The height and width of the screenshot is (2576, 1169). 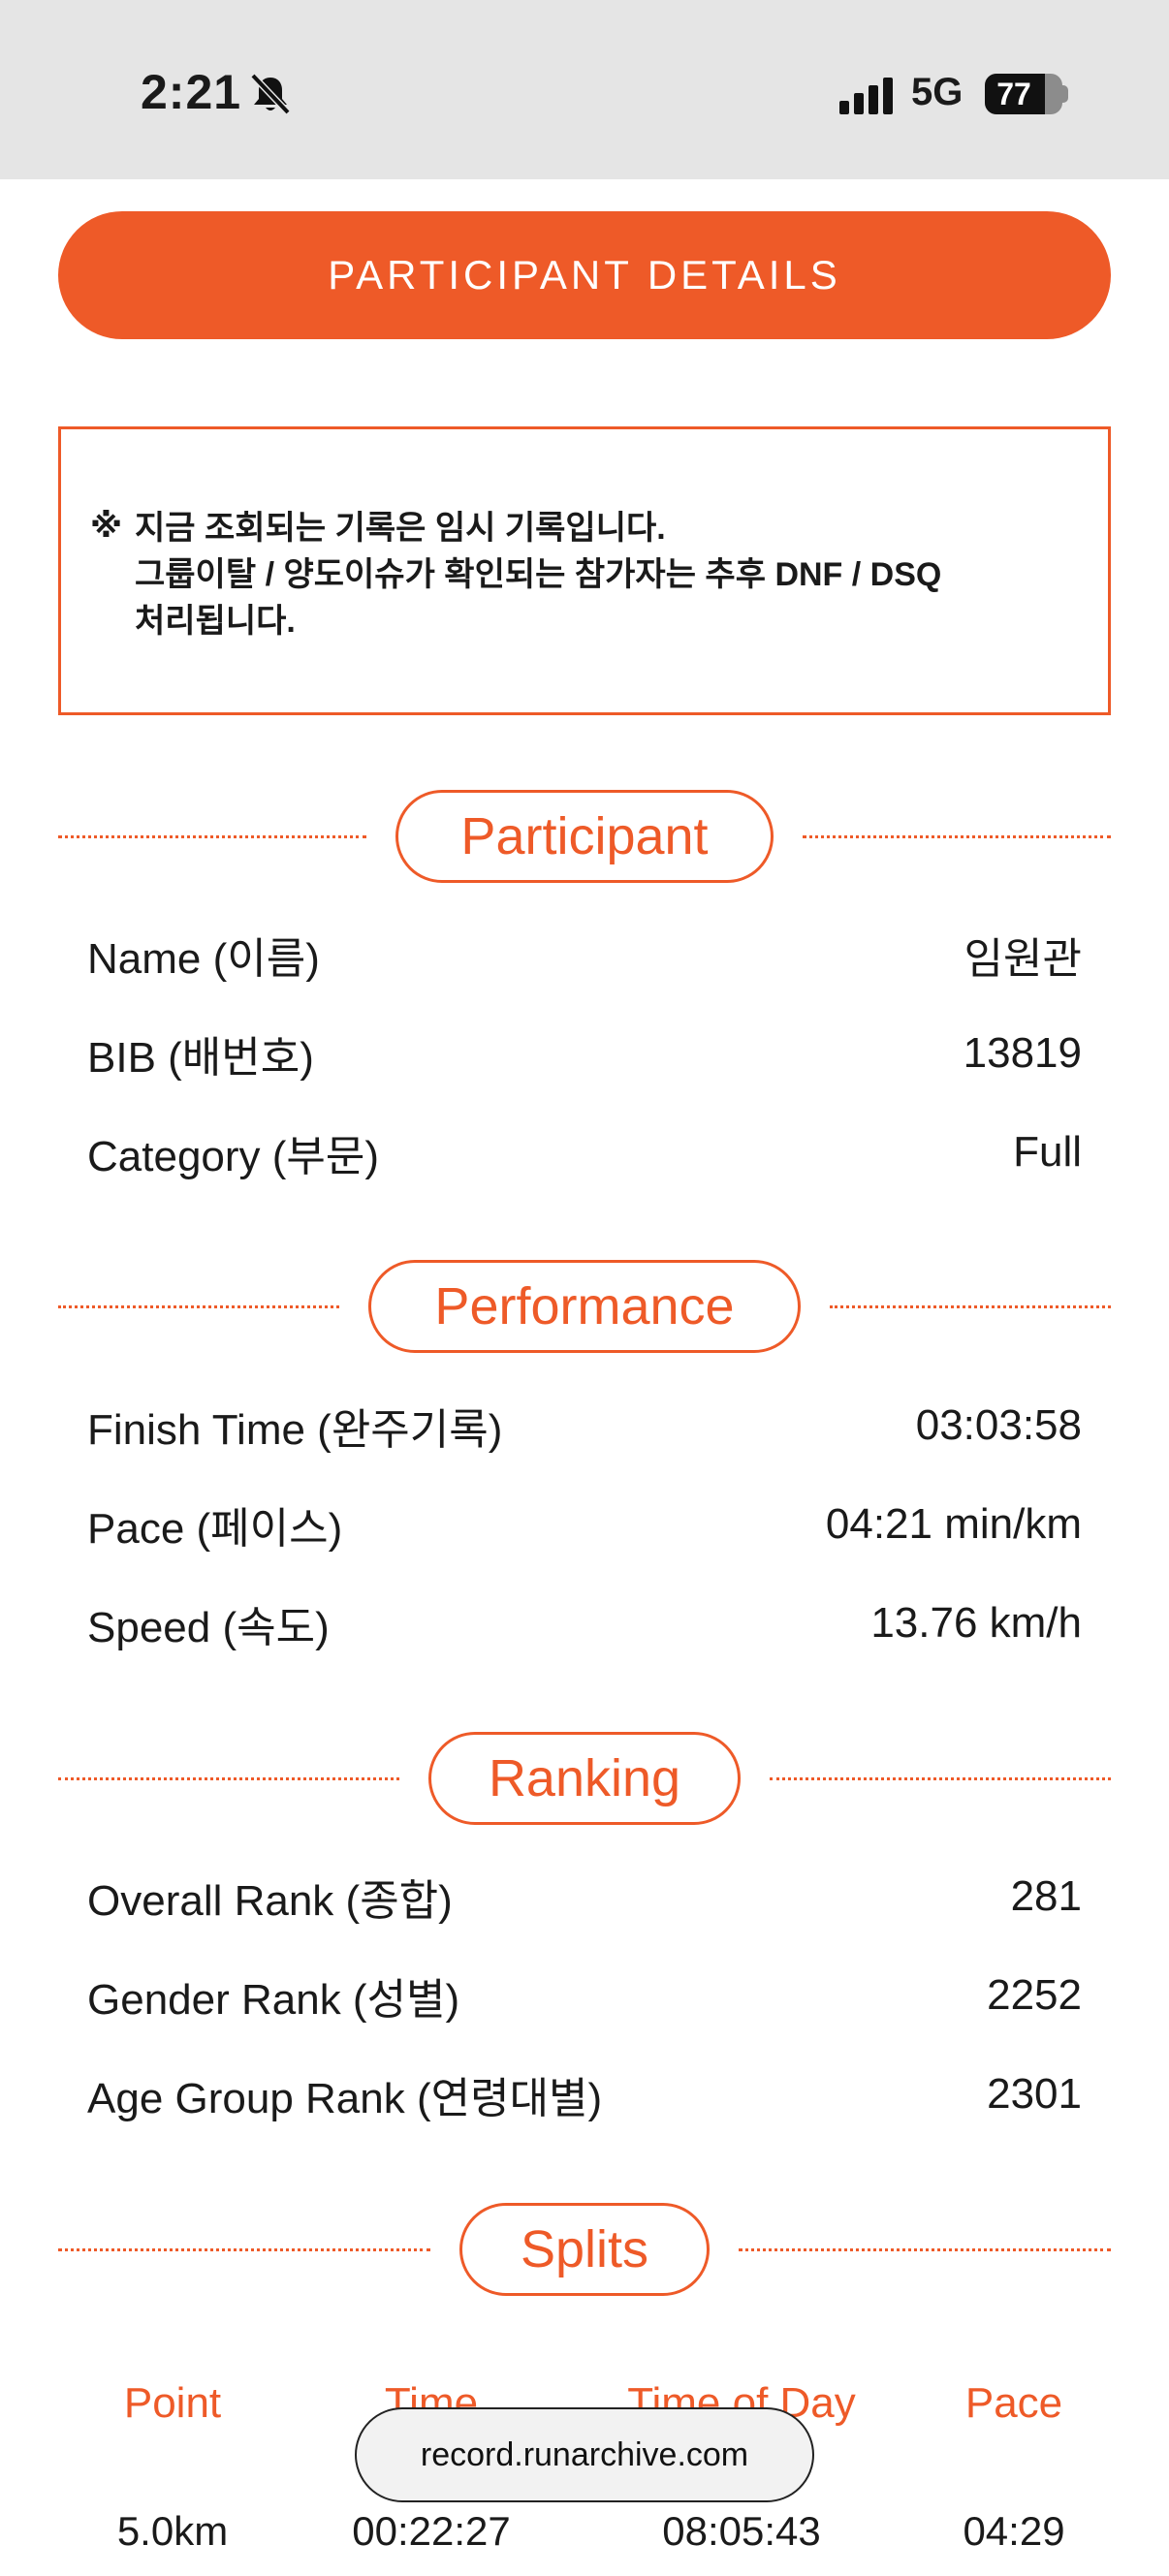 I want to click on section-title-participant: Participant, so click(x=584, y=836).